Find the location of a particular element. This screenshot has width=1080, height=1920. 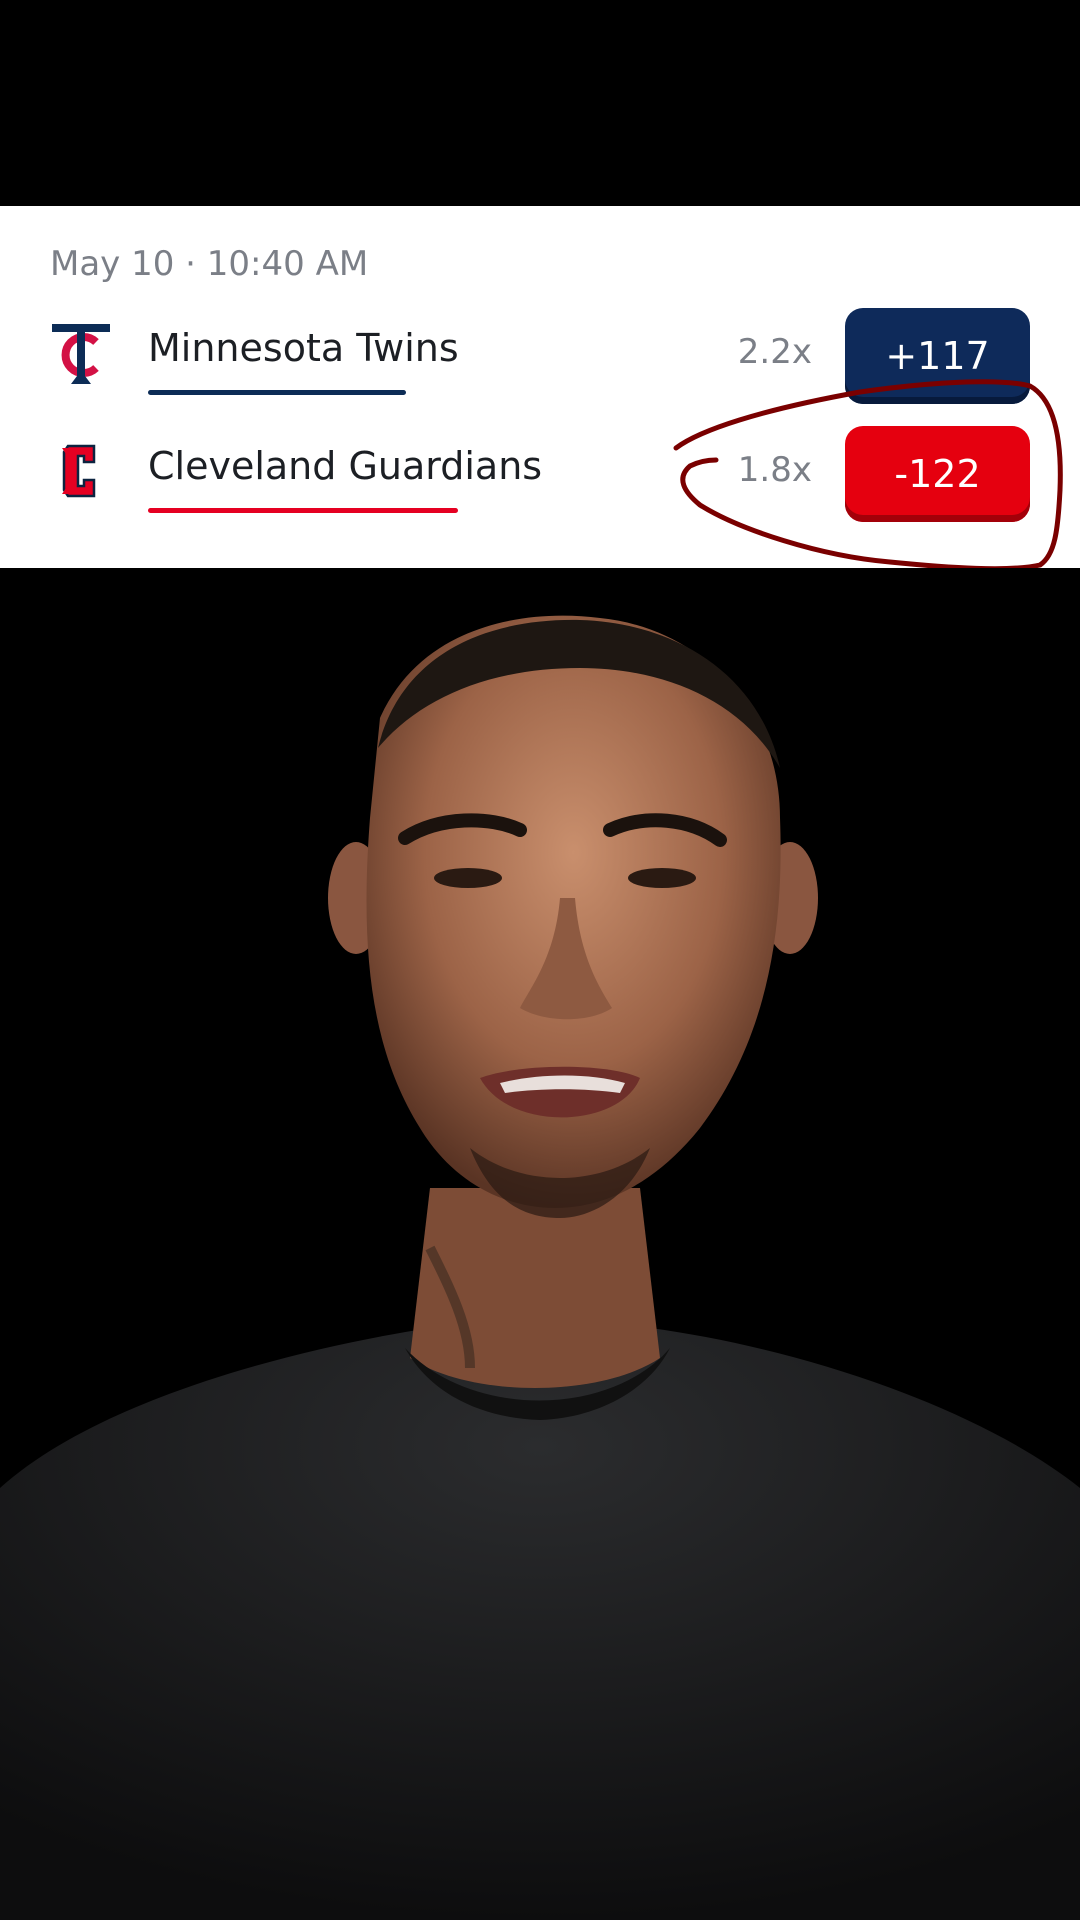

twins-logo-icon is located at coordinates (81, 353).